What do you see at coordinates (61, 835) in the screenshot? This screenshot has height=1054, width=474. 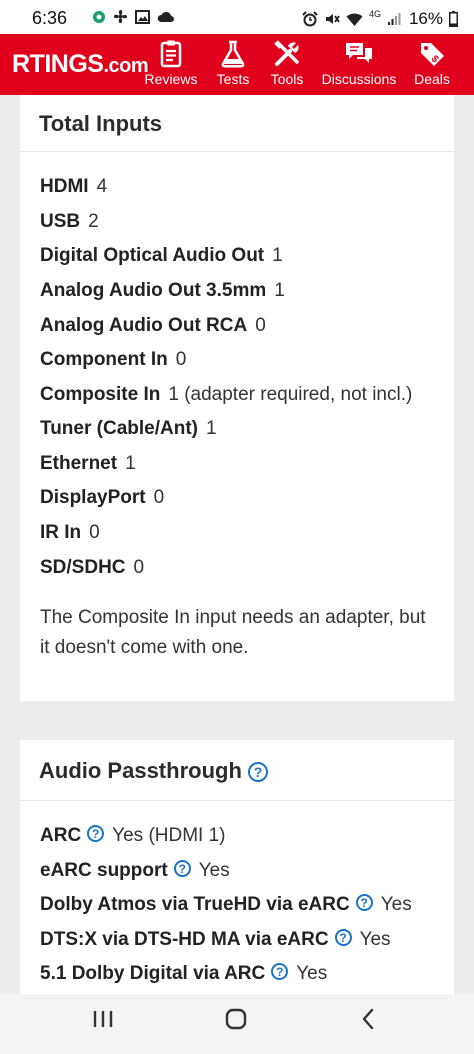 I see `spec-label: ARC` at bounding box center [61, 835].